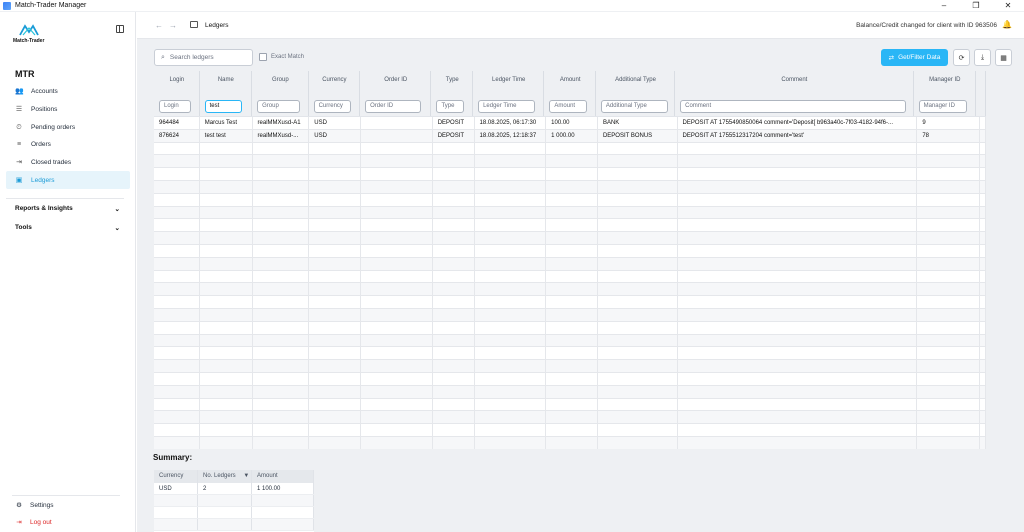 The width and height of the screenshot is (1024, 532). I want to click on sidebar-item-logout: ⇥ Log out, so click(33, 522).